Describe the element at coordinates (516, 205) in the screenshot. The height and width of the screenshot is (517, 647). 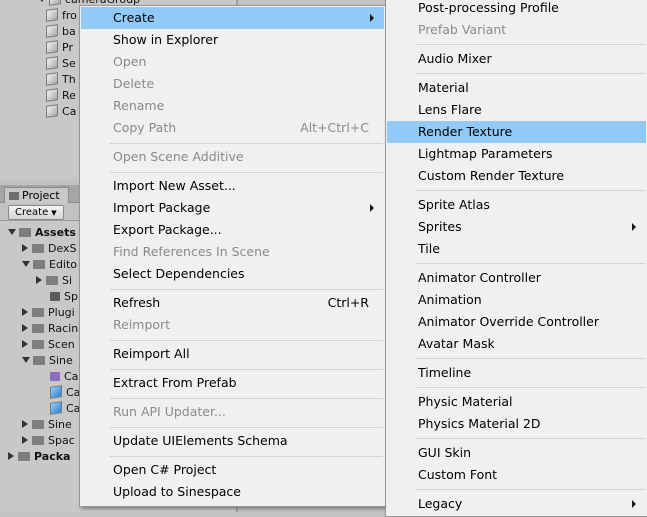
I see `submenu-item-sprite-atlas: Sprite Atlas` at that location.